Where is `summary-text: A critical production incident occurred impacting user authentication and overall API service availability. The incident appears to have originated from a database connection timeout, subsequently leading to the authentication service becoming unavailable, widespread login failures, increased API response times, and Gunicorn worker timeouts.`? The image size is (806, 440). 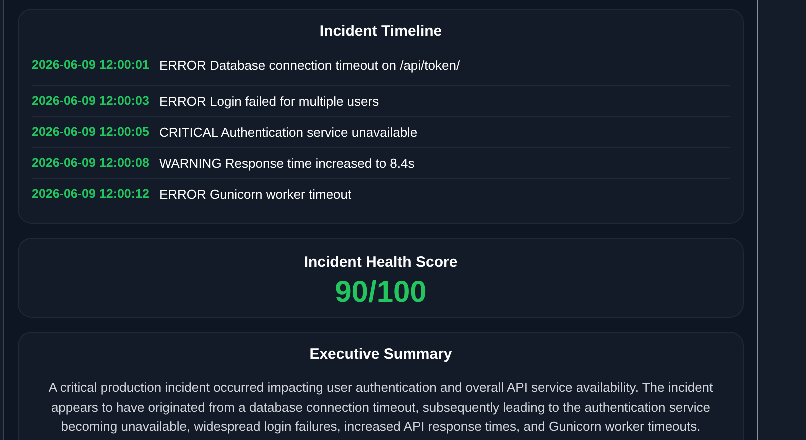
summary-text: A critical production incident occurred impacting user authentication and overall API service availability. The incident appears to have originated from a database connection timeout, subsequently leading to the authentication service becoming unavailable, widespread login failures, increased API response times, and Gunicorn worker timeouts. is located at coordinates (381, 407).